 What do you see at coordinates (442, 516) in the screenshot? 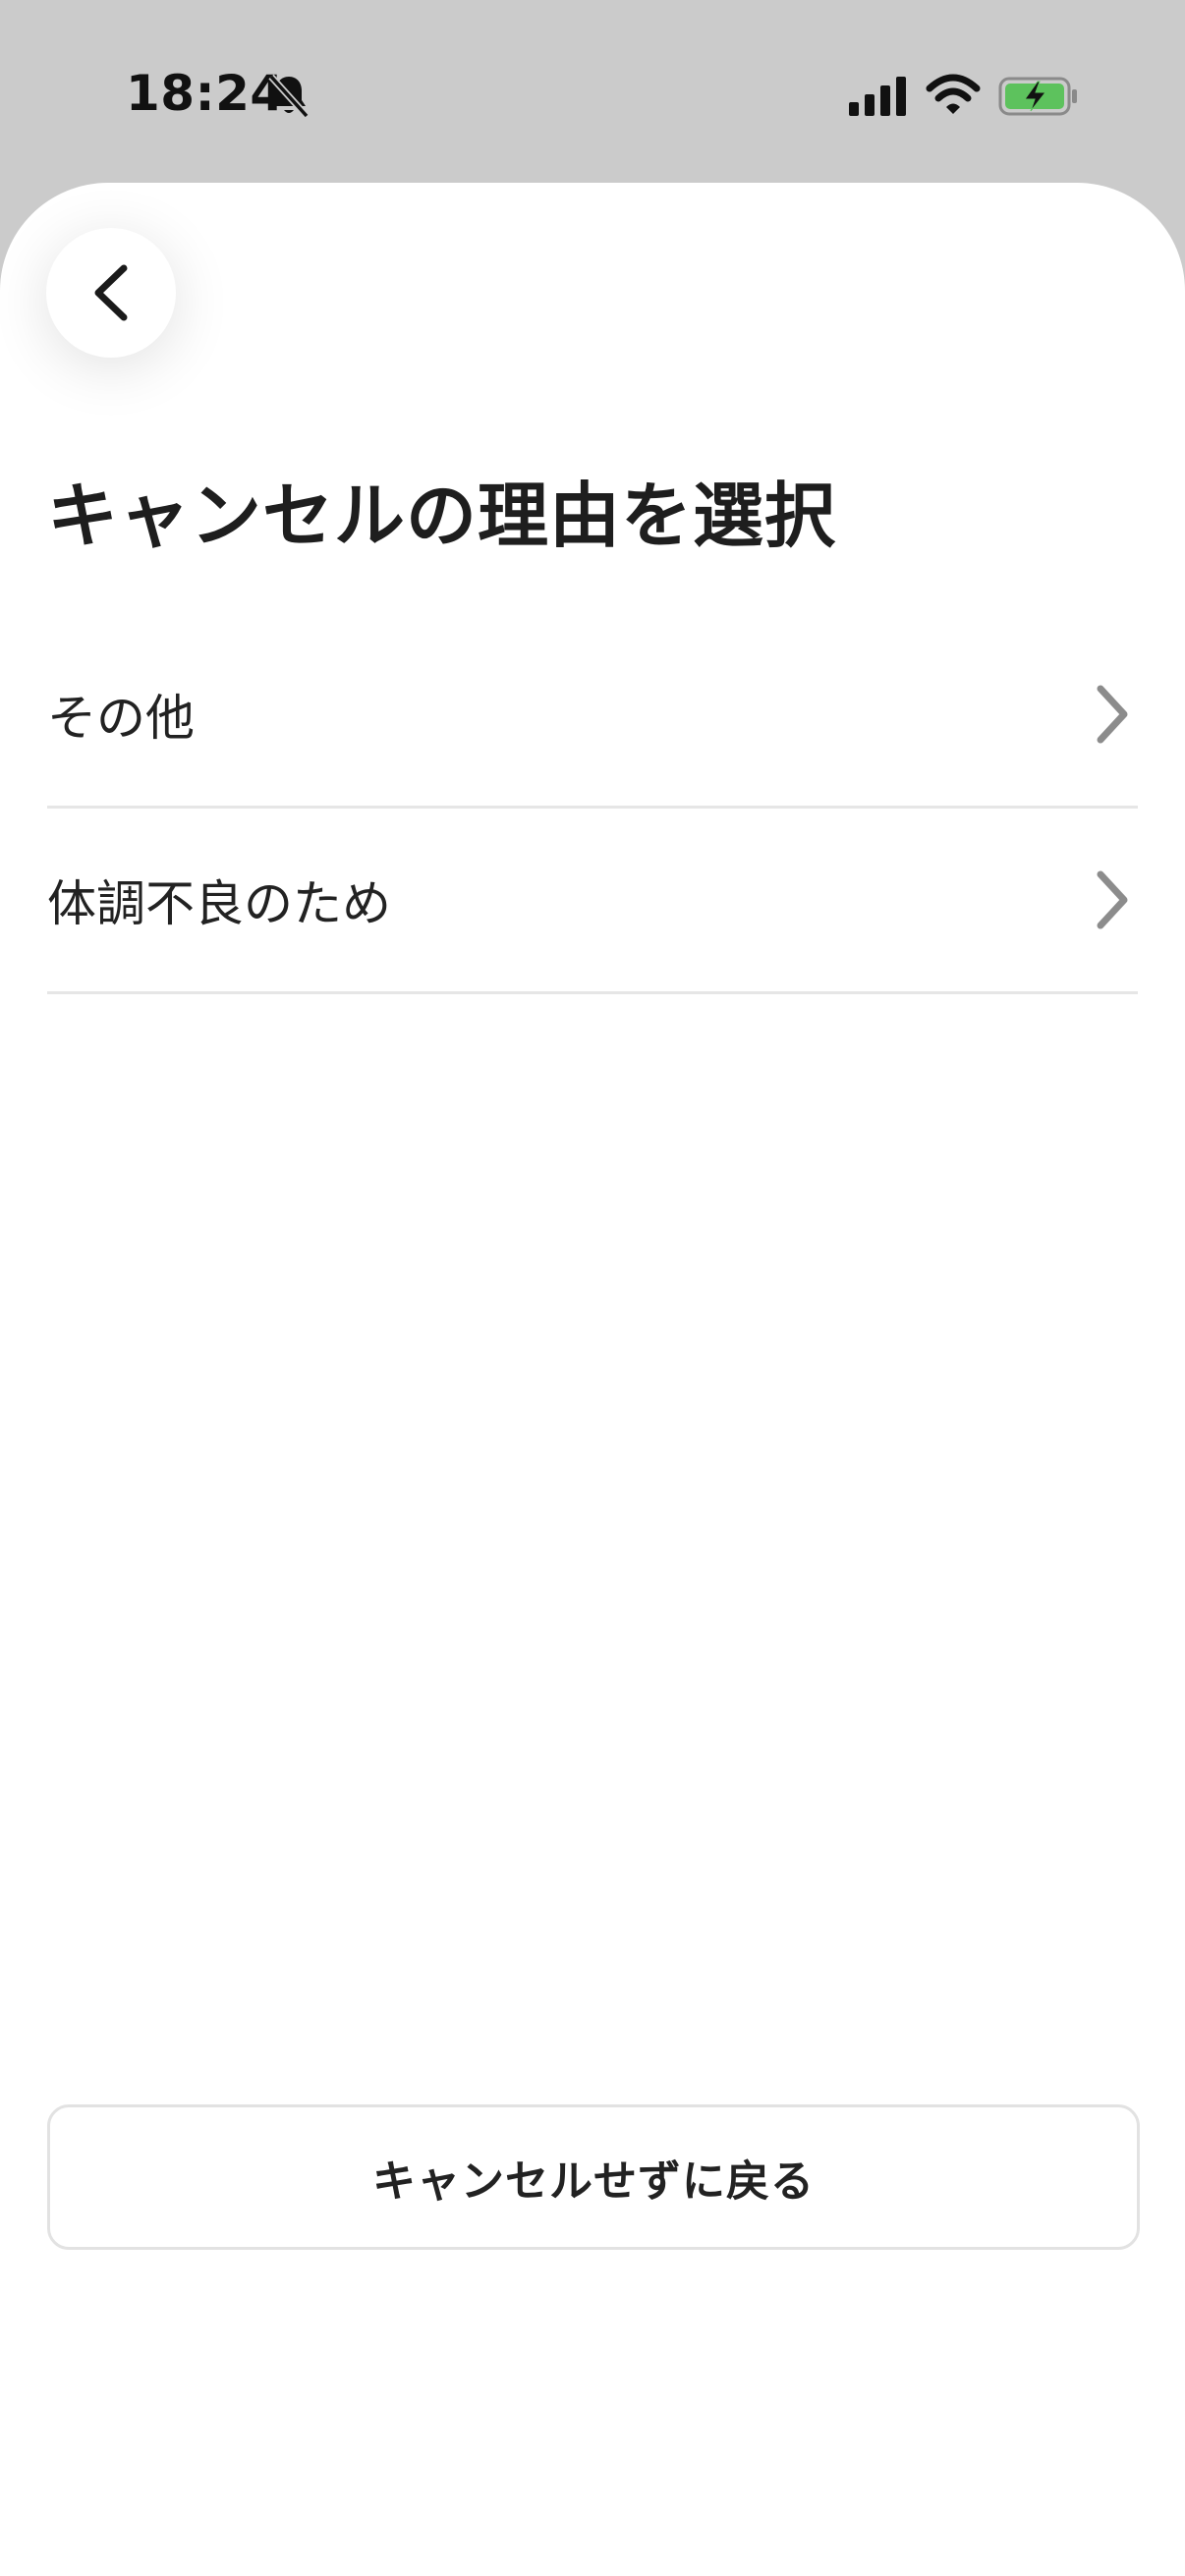
I see `page-title: キャンセルの理由を選択` at bounding box center [442, 516].